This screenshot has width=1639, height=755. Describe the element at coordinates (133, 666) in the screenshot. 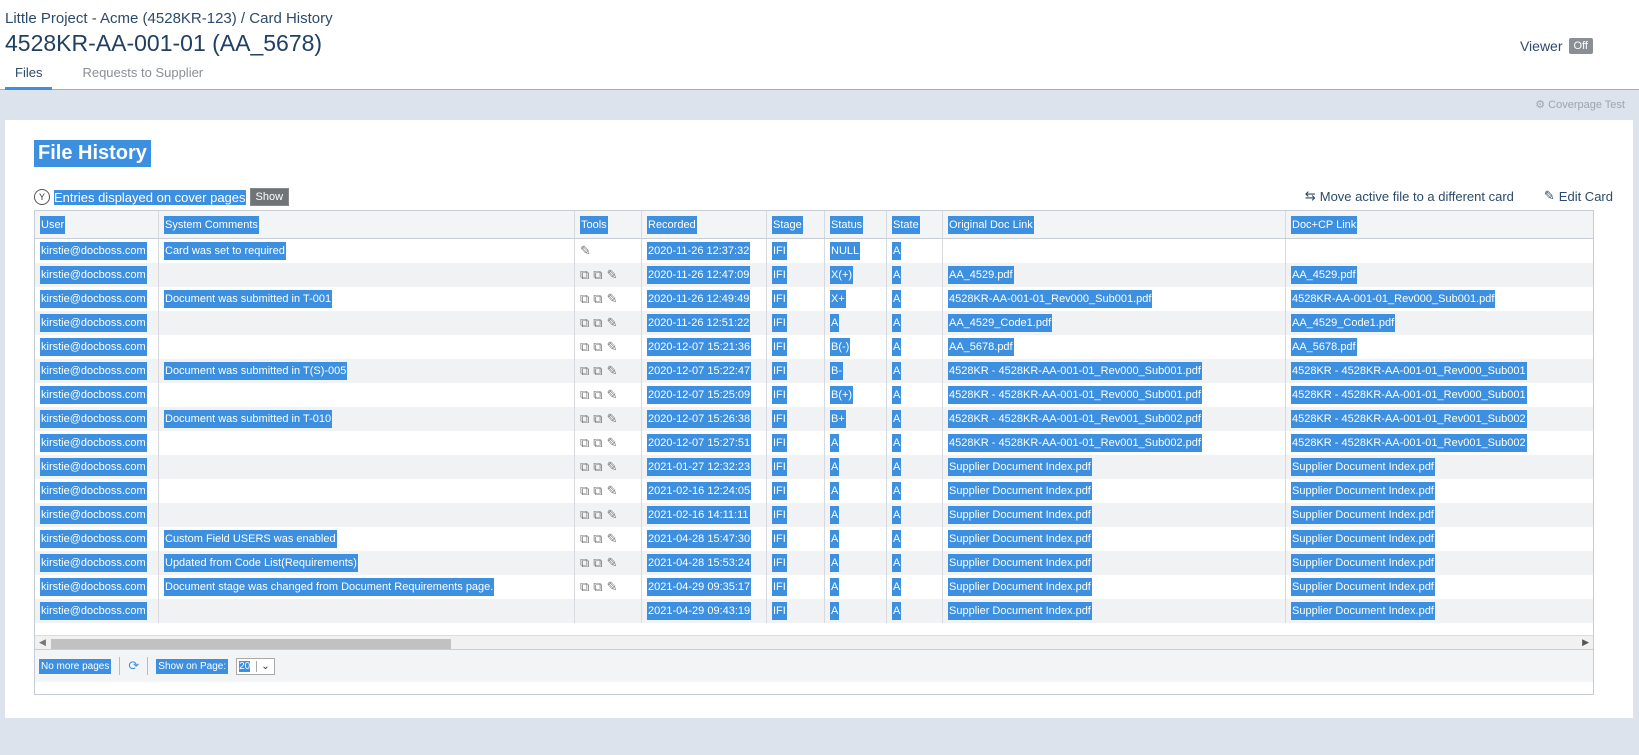

I see `refresh-icon: ⟳` at that location.